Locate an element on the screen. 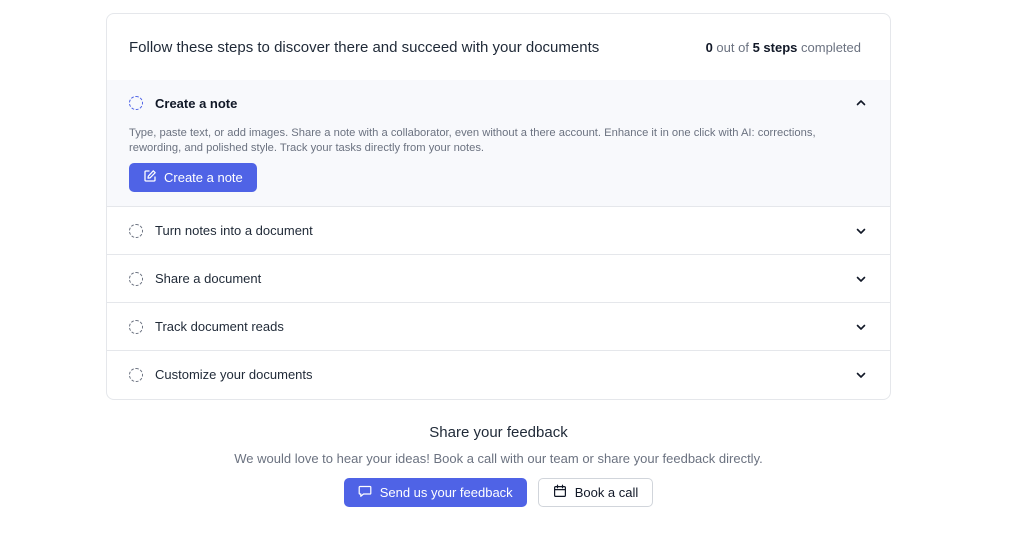 This screenshot has height=539, width=1024. create-note-button-label: Create a note is located at coordinates (203, 177).